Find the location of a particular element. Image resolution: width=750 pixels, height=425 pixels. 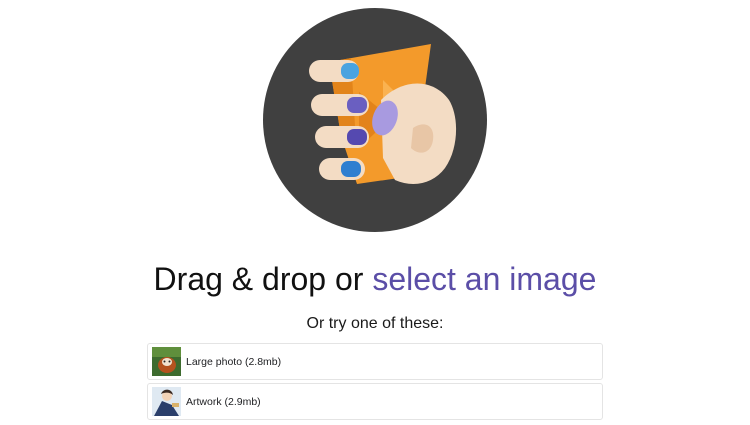

sample-images-list: Large photo (2.8mb) Artwork (2.9mb) is located at coordinates (375, 383).